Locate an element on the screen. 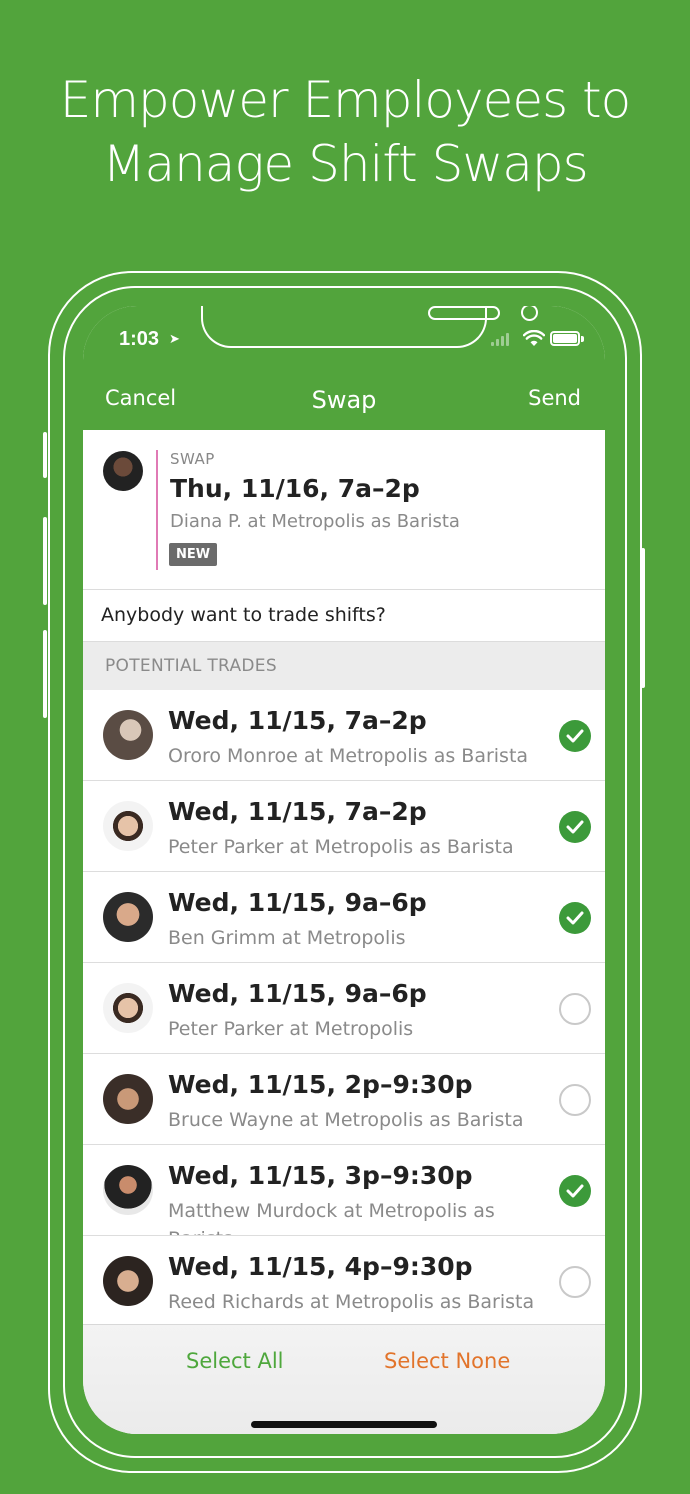  trade-description: Reed Richards at Metropolis as Barista is located at coordinates (351, 1302).